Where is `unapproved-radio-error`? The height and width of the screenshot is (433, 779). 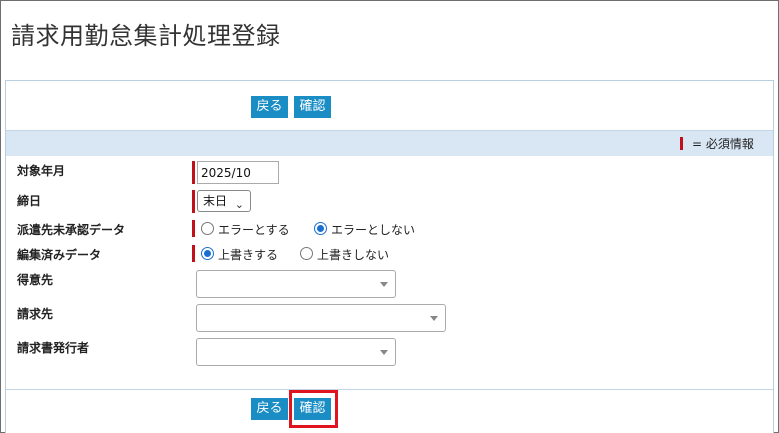
unapproved-radio-error is located at coordinates (207, 228).